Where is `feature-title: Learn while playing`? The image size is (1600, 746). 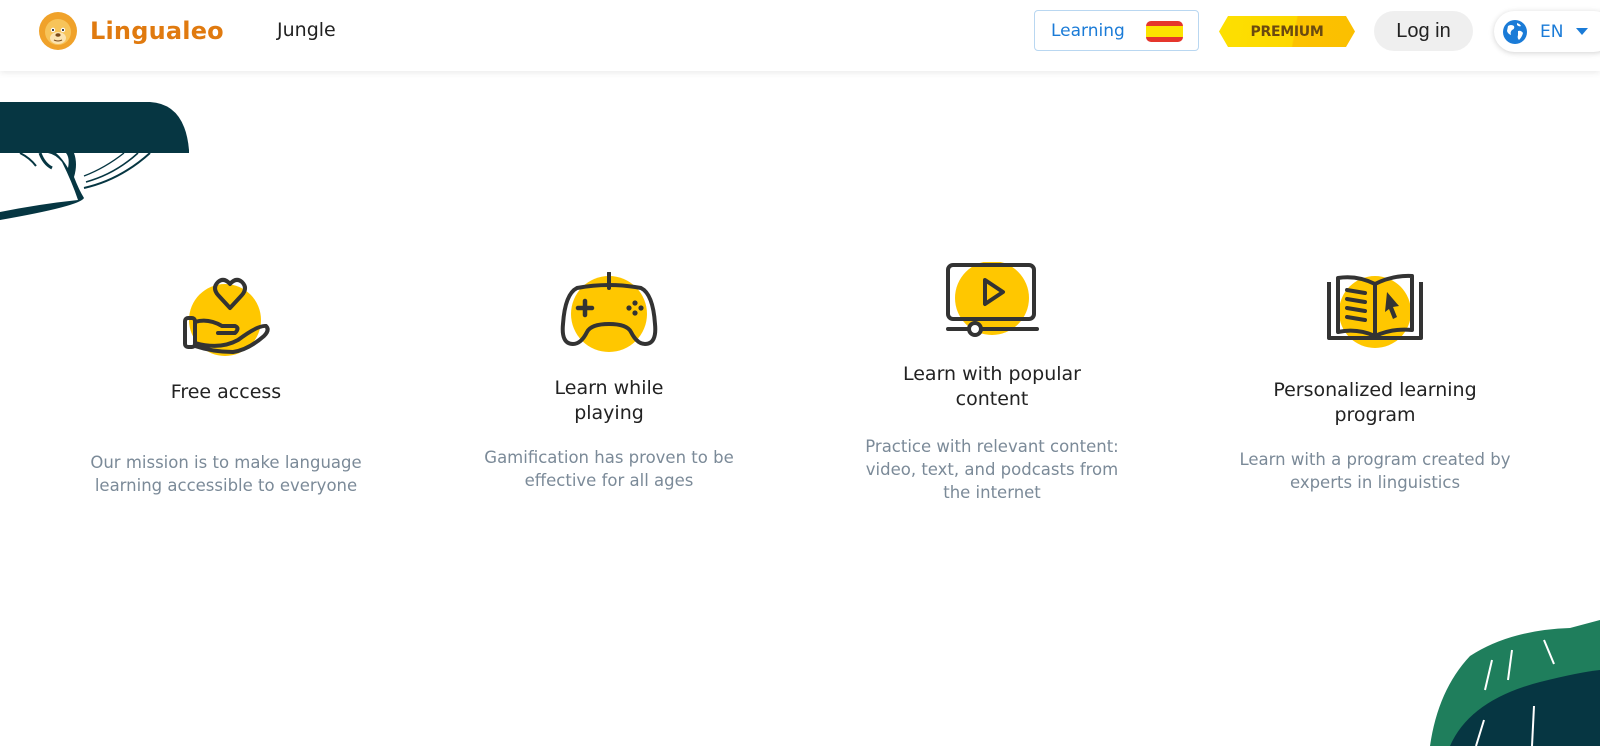
feature-title: Learn while playing is located at coordinates (609, 400).